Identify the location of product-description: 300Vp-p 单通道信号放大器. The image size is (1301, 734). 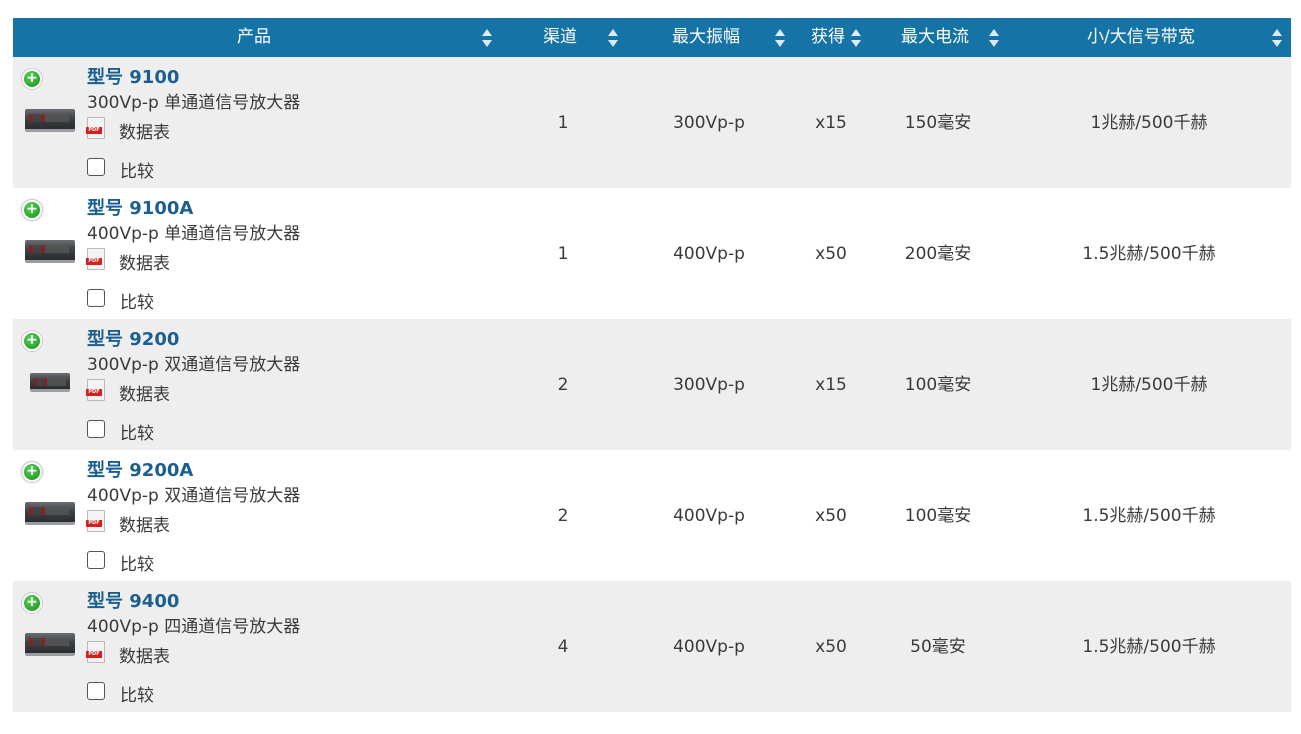
(194, 103).